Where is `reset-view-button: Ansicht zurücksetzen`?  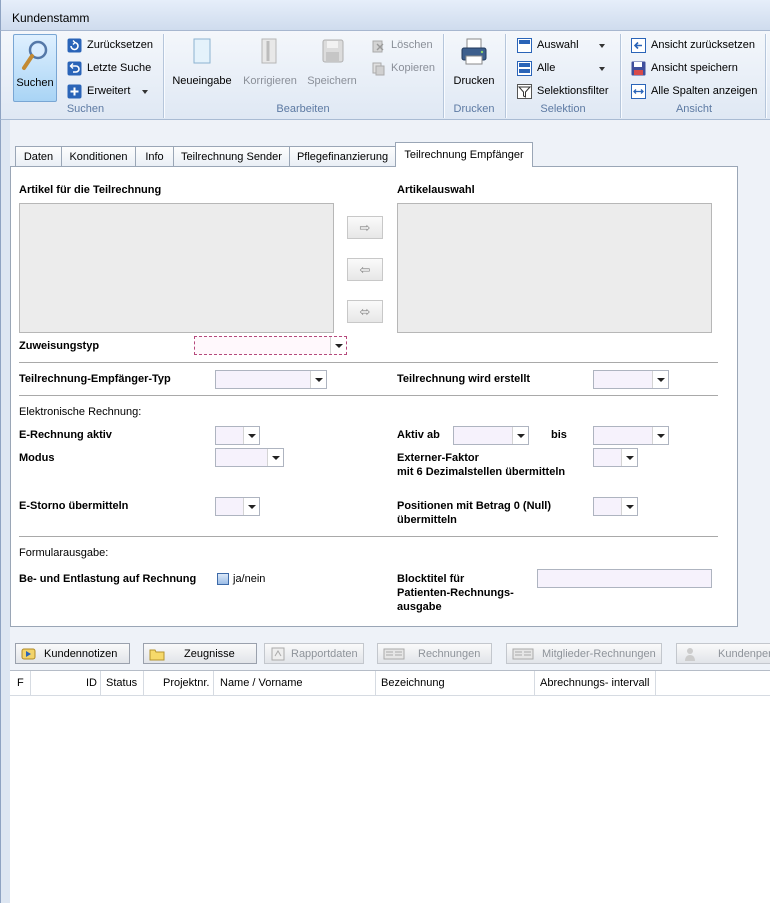
reset-view-button: Ansicht zurücksetzen is located at coordinates (695, 46).